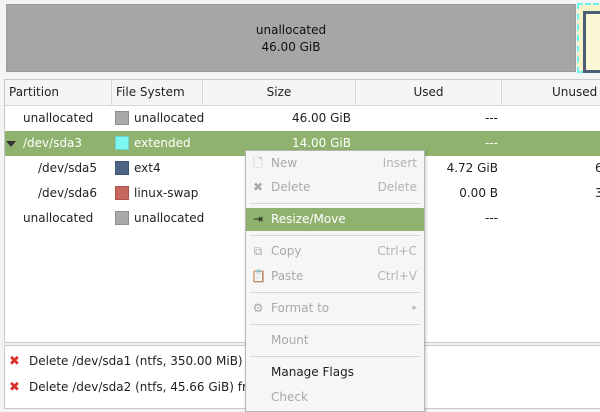 This screenshot has height=412, width=600. I want to click on table-header: Partition File System Size Used Unused, so click(302, 93).